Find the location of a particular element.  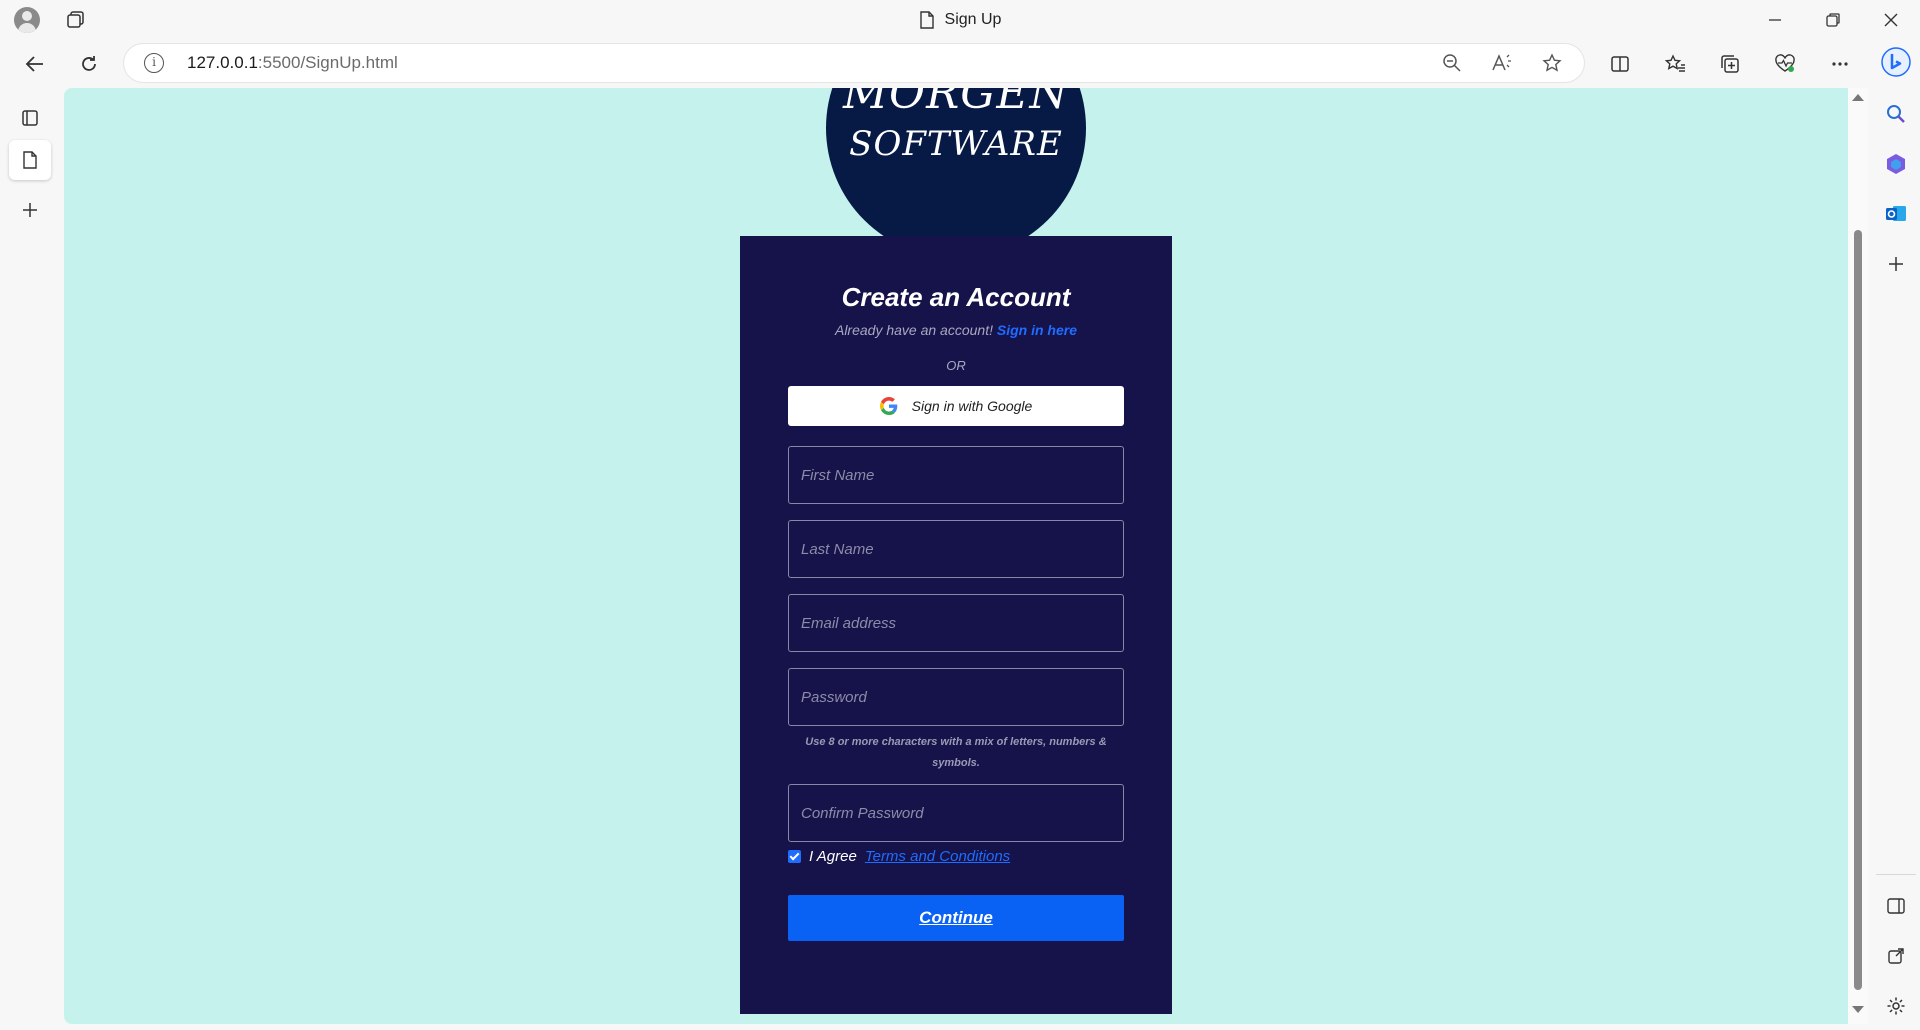

search-icon is located at coordinates (1896, 114).